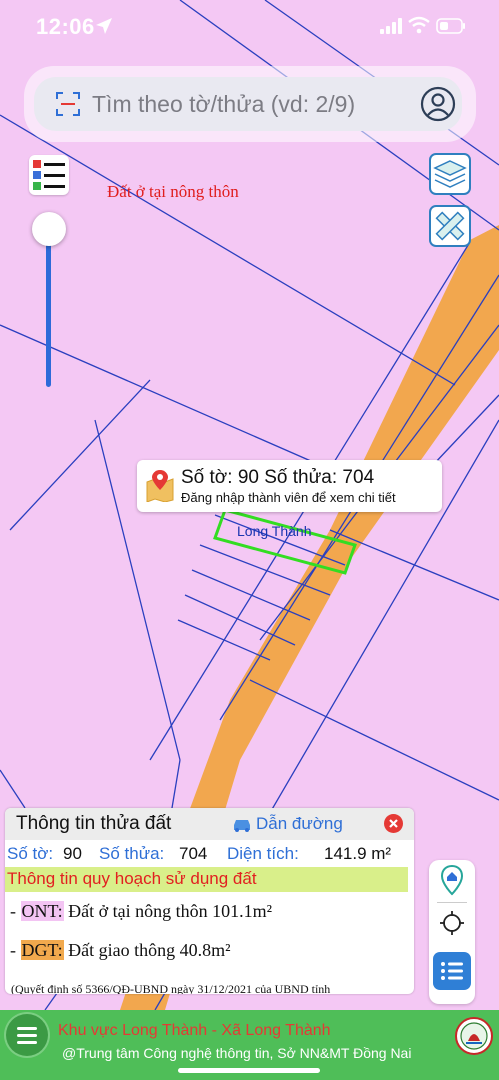 This screenshot has height=1080, width=499. I want to click on layers-button, so click(450, 174).